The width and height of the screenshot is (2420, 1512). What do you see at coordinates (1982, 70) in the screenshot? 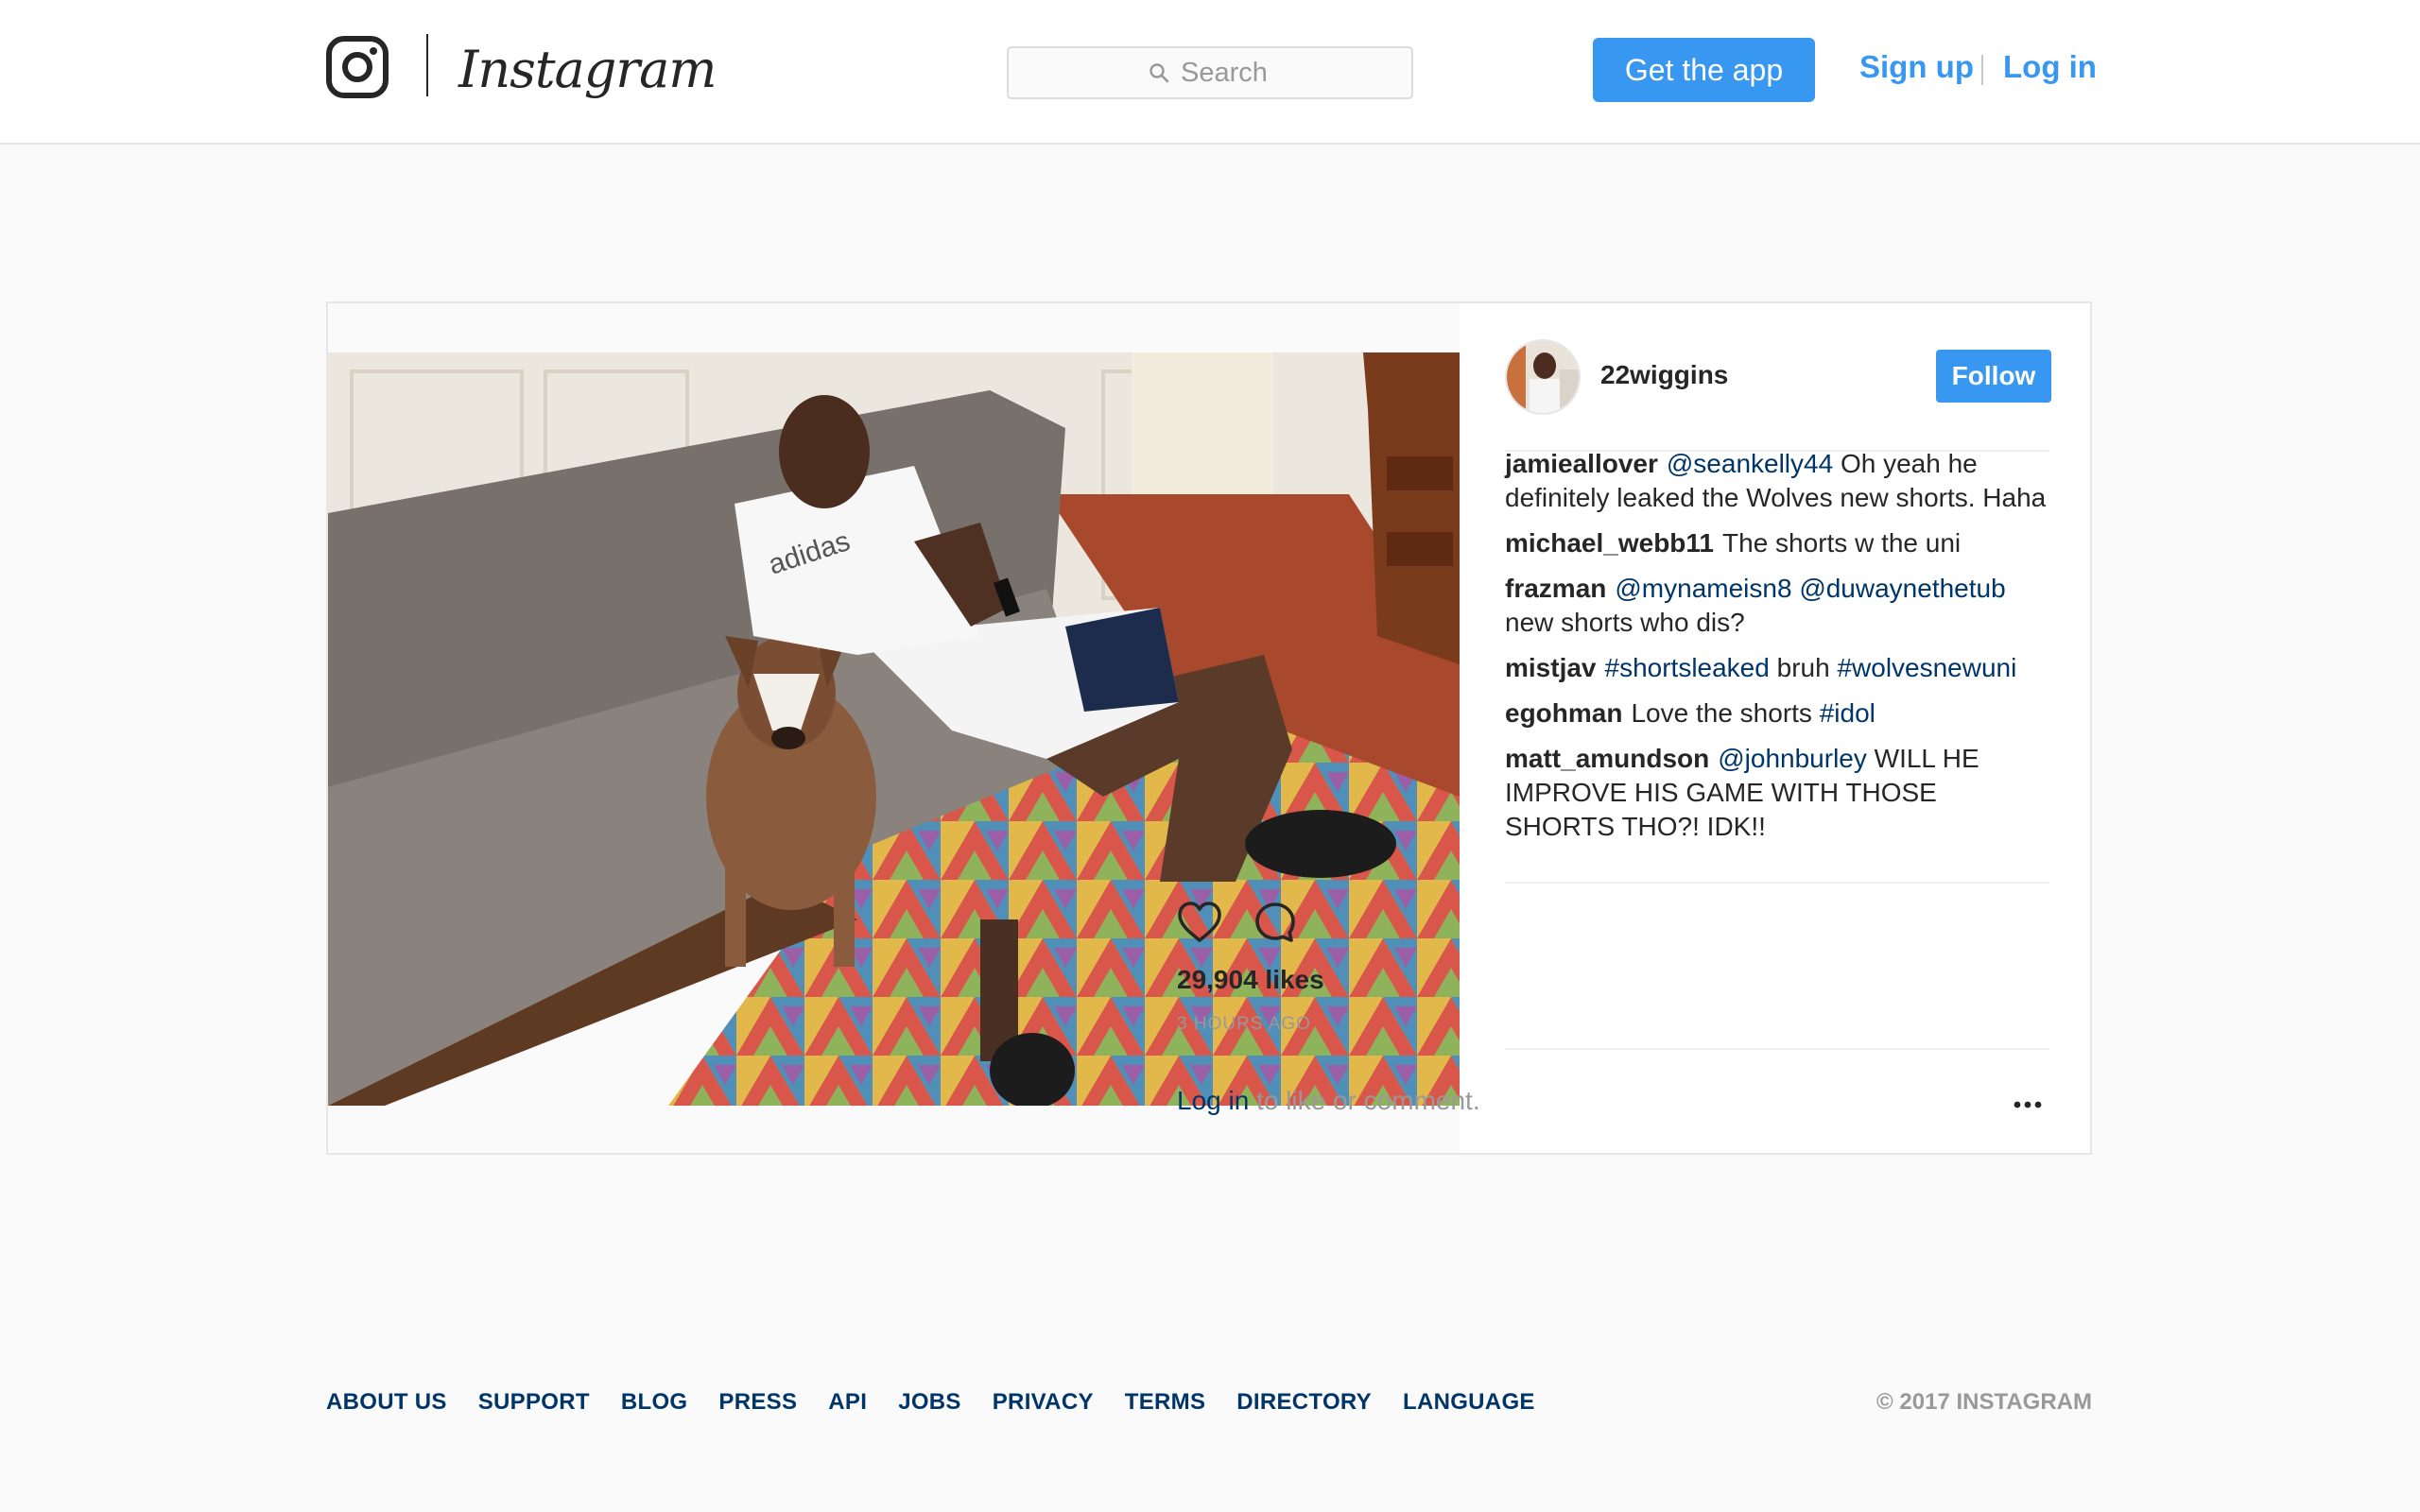
I see `auth-separator` at bounding box center [1982, 70].